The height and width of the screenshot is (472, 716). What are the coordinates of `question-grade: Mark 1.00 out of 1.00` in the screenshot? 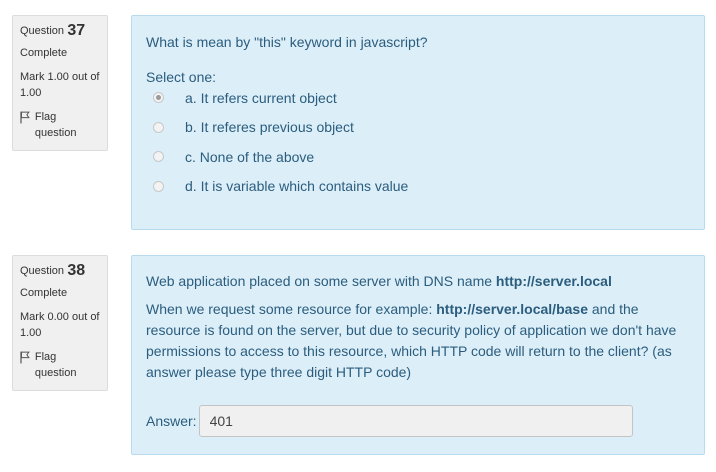 It's located at (60, 85).